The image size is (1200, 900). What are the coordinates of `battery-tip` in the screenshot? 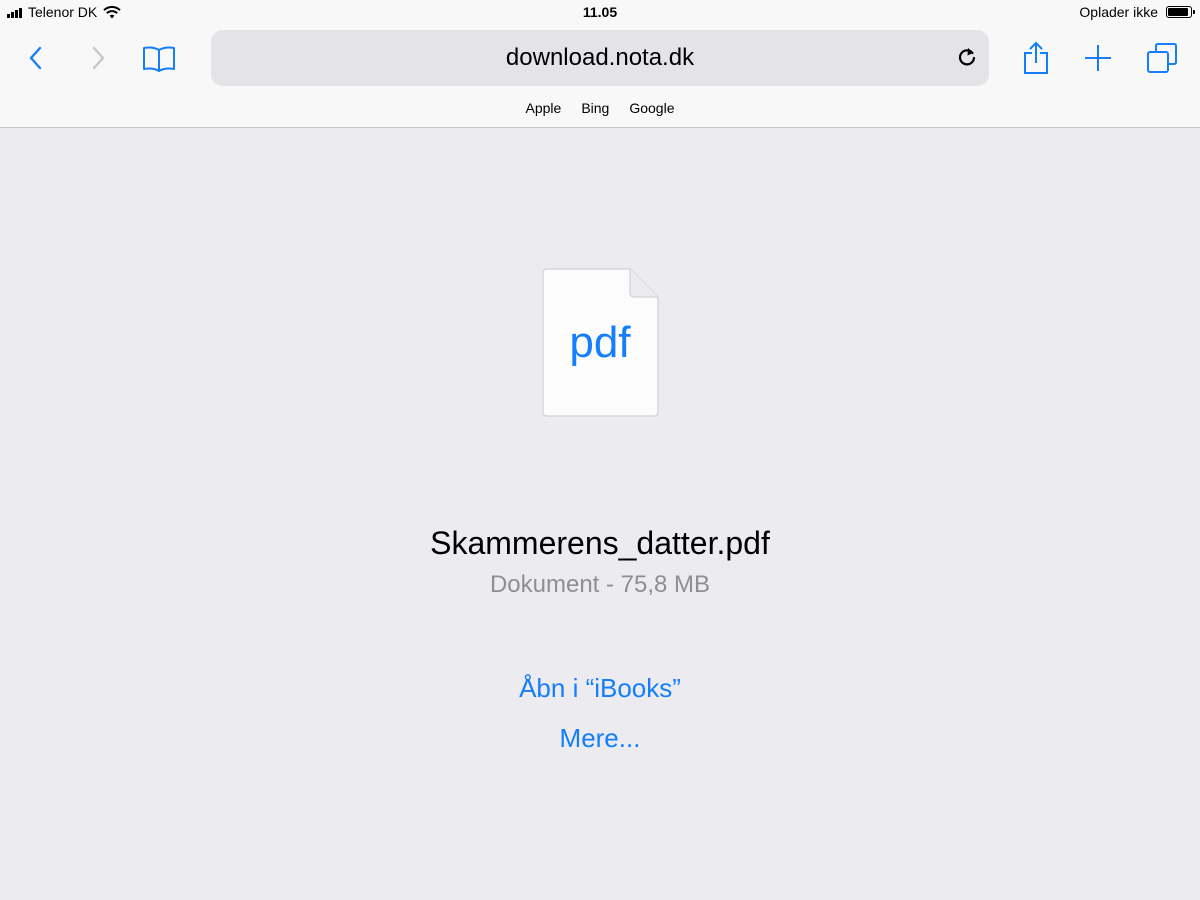 It's located at (1194, 12).